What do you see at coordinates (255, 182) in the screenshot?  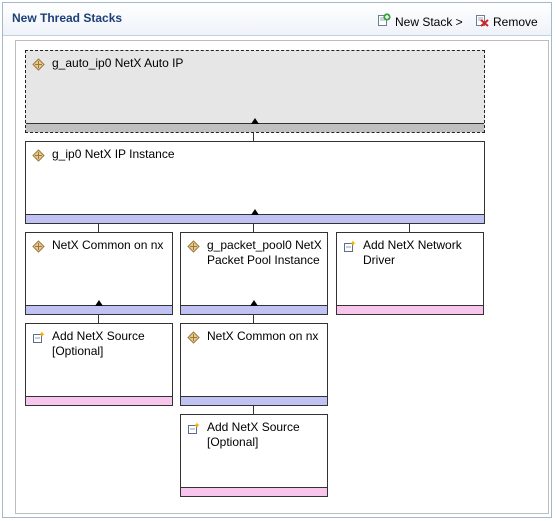 I see `stack-node-ip: g_ip0 NetX IP Instance` at bounding box center [255, 182].